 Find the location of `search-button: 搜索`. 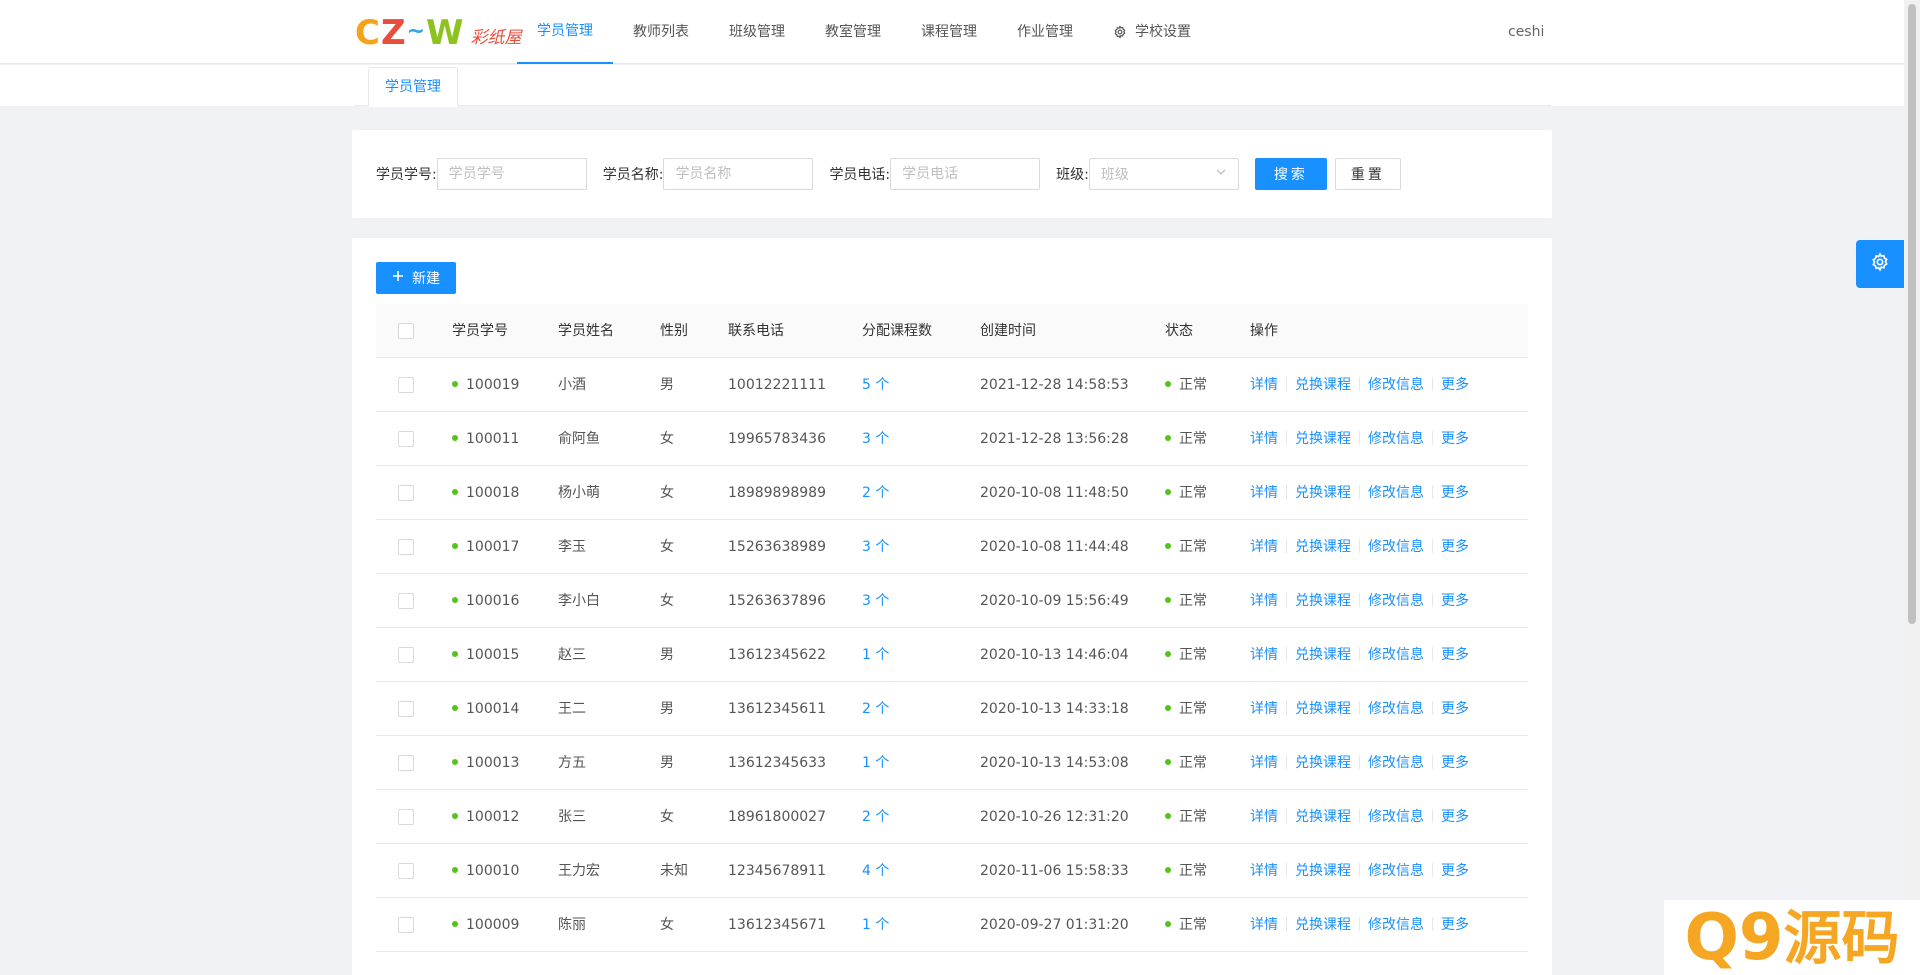

search-button: 搜索 is located at coordinates (1290, 174).